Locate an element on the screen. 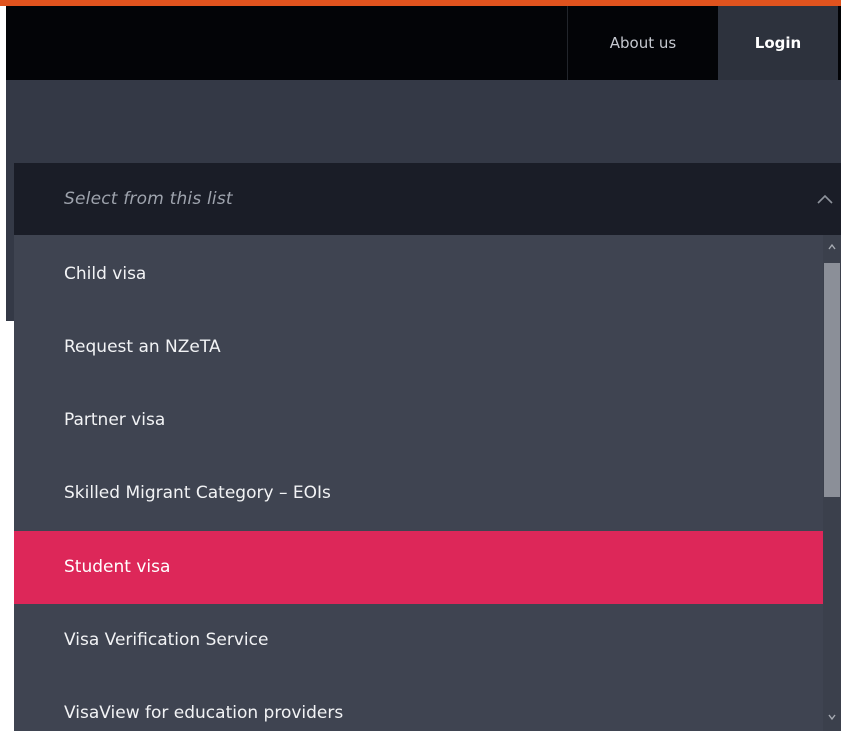 The height and width of the screenshot is (731, 841). option-request-nzeta: Request an NZeTA is located at coordinates (418, 347).